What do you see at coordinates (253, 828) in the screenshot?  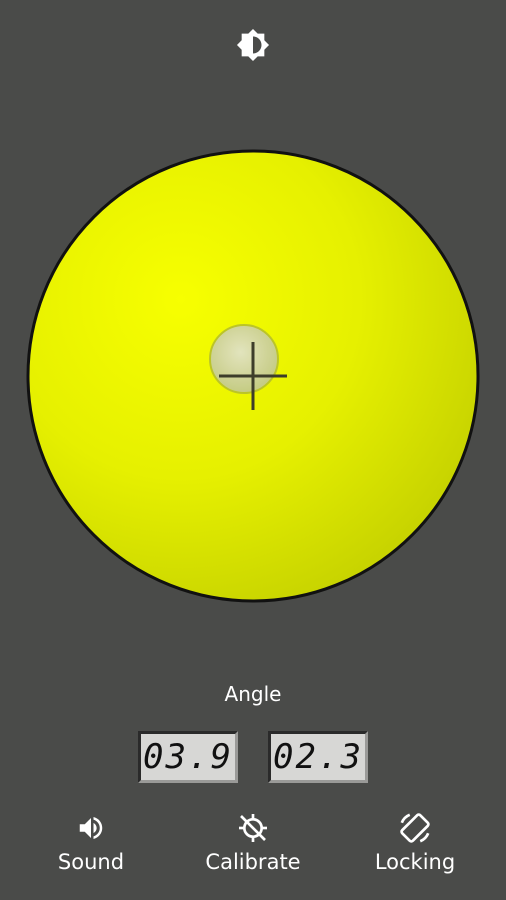 I see `calibrate-icon` at bounding box center [253, 828].